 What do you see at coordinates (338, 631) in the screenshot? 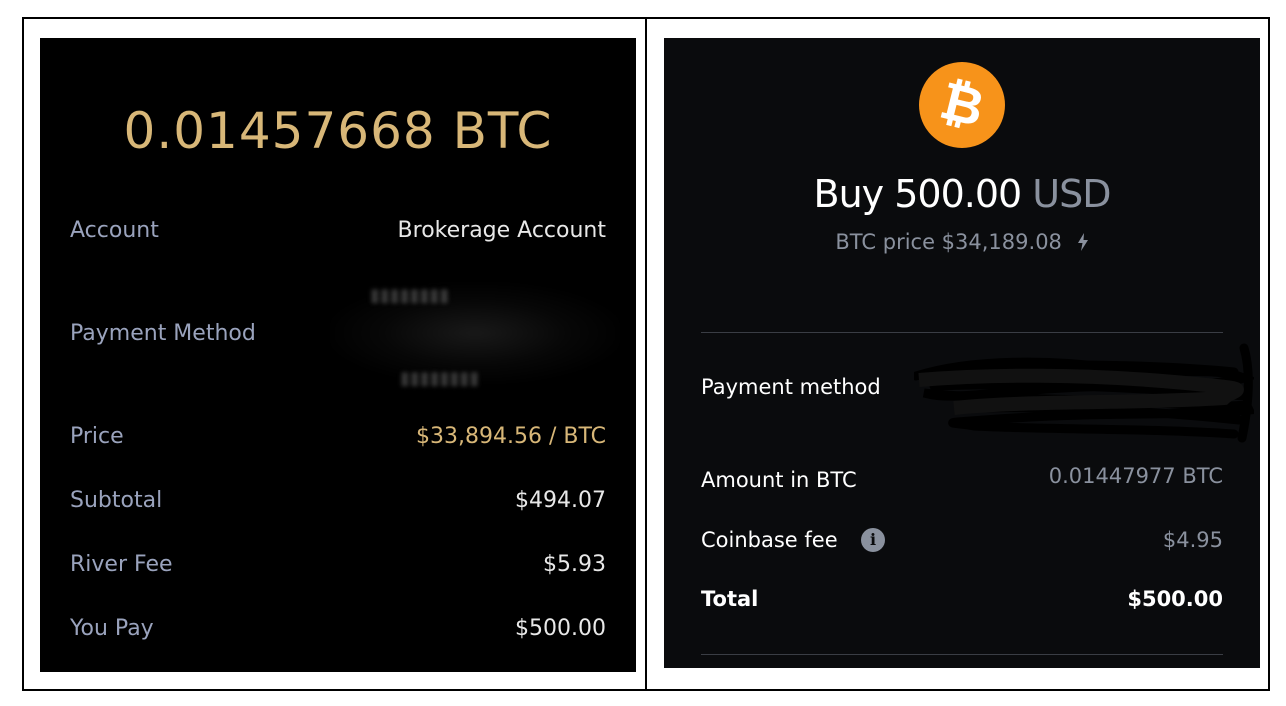
I see `you-pay-row: You Pay $500.00` at bounding box center [338, 631].